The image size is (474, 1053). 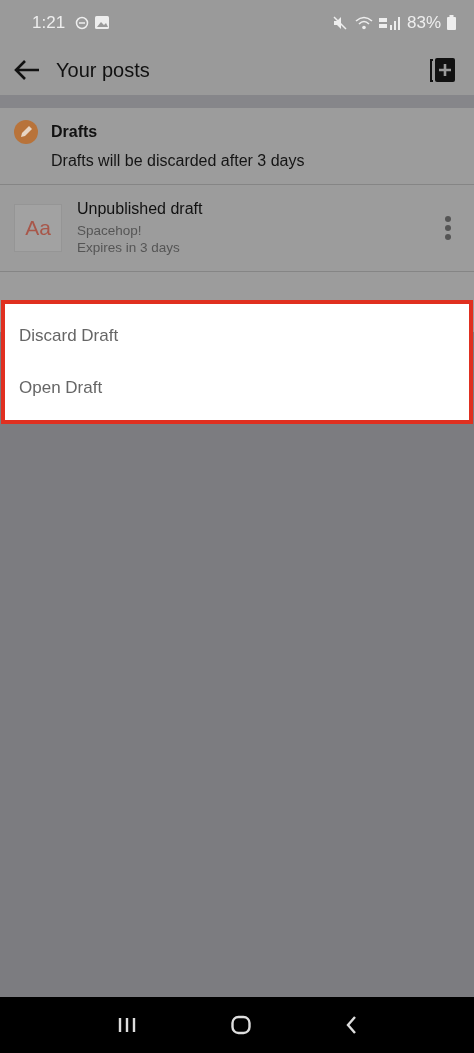 What do you see at coordinates (423, 22) in the screenshot?
I see `battery-percentage: 83%` at bounding box center [423, 22].